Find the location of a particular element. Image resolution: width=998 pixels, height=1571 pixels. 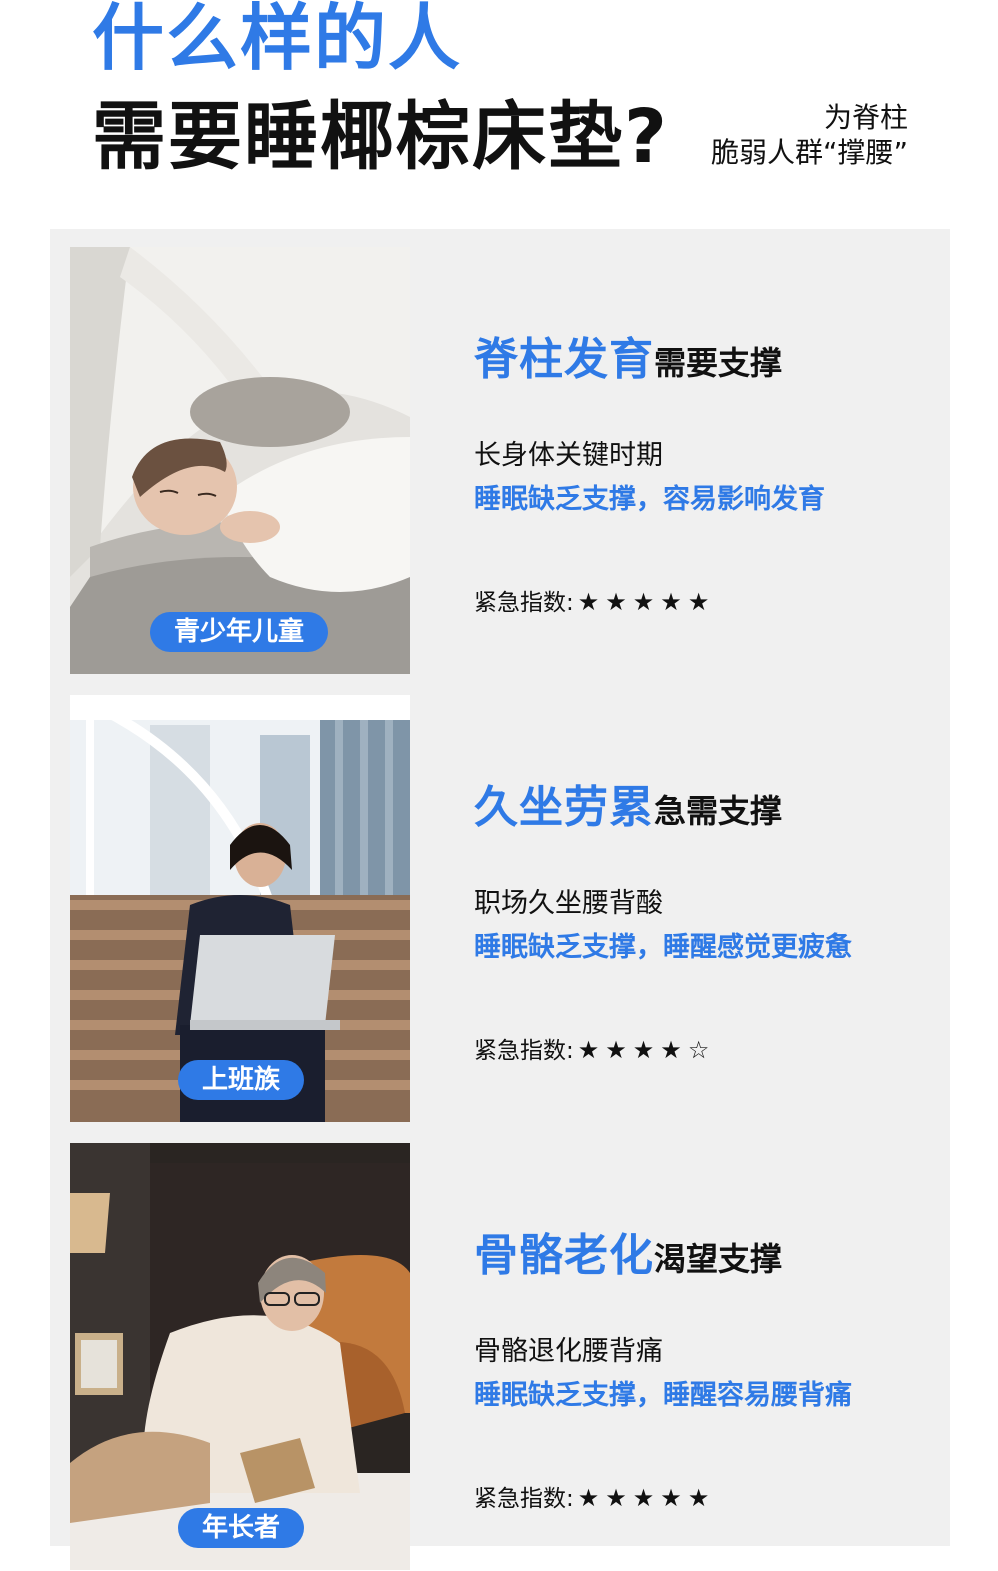

description-line-2: 睡眠缺乏支撑，容易影响发育 is located at coordinates (649, 499).